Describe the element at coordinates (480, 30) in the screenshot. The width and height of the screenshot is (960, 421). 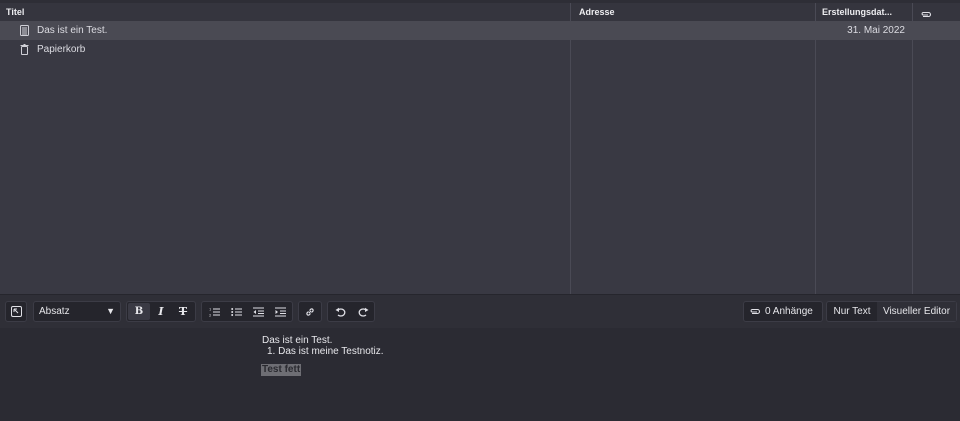
I see `table-row: Das ist ein Test. 31. Mai 2022` at that location.